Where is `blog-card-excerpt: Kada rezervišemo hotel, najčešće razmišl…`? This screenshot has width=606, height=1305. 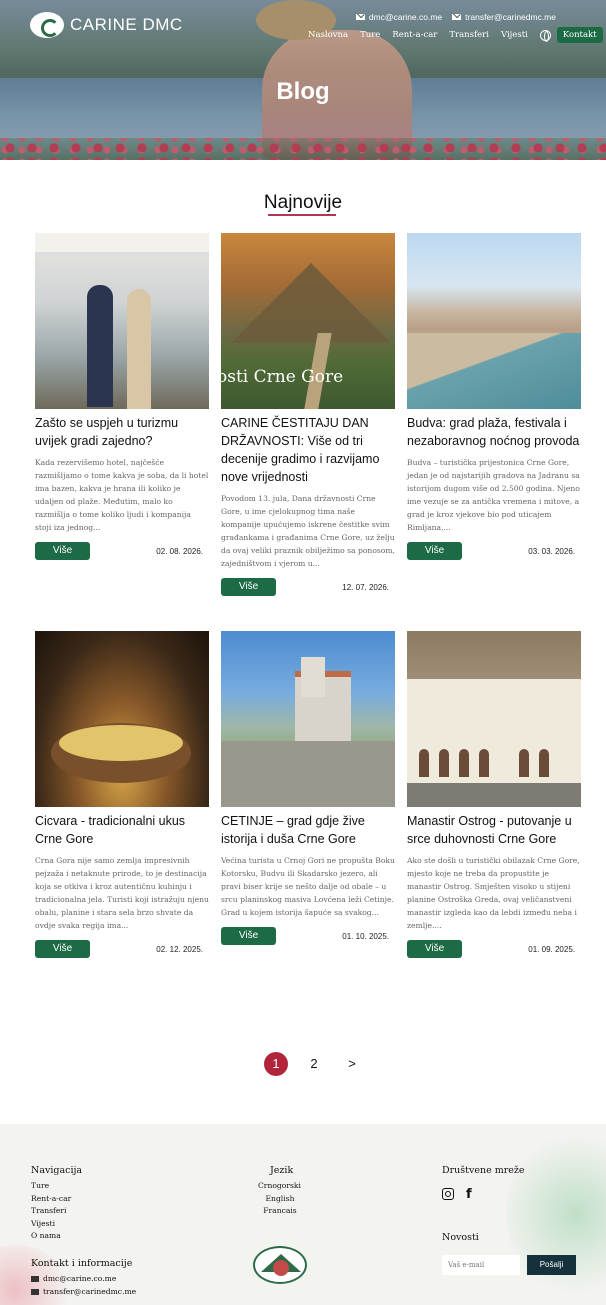
blog-card-excerpt: Kada rezervišemo hotel, najčešće razmišl… is located at coordinates (122, 495).